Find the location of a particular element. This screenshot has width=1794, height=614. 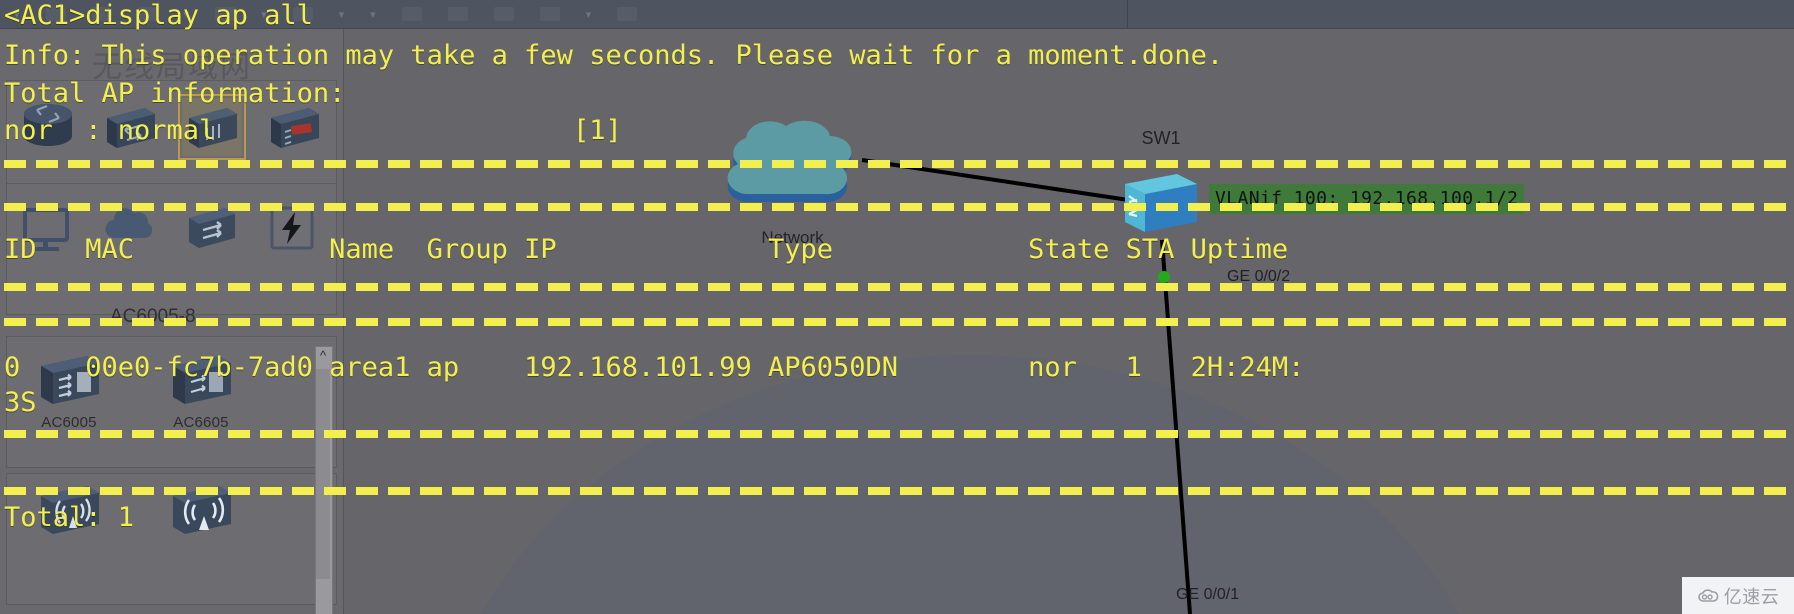

vlanif-badge: VLANif 100: 192.168.100.1/2 is located at coordinates (1367, 199).